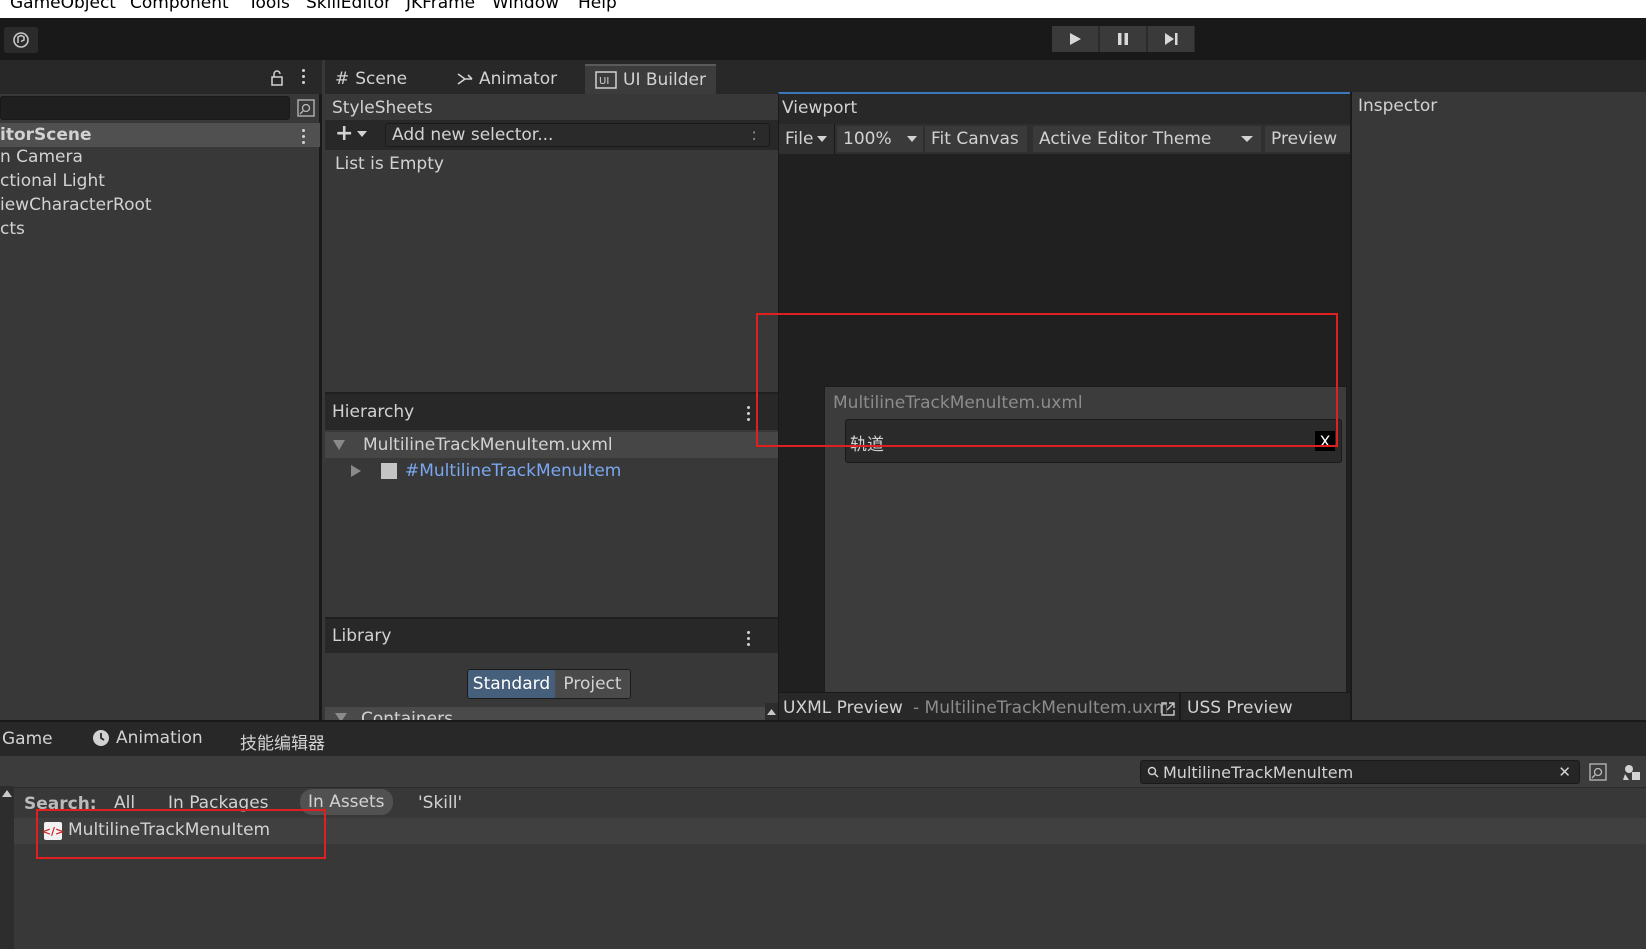 The height and width of the screenshot is (949, 1646). What do you see at coordinates (303, 136) in the screenshot?
I see `scene-menu-icon` at bounding box center [303, 136].